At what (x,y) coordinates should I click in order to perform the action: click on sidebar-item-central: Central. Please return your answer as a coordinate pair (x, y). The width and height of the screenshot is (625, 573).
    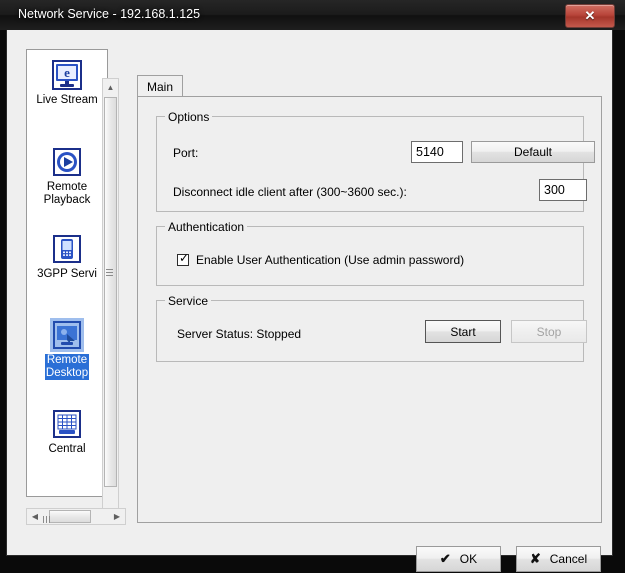
    Looking at the image, I should click on (67, 431).